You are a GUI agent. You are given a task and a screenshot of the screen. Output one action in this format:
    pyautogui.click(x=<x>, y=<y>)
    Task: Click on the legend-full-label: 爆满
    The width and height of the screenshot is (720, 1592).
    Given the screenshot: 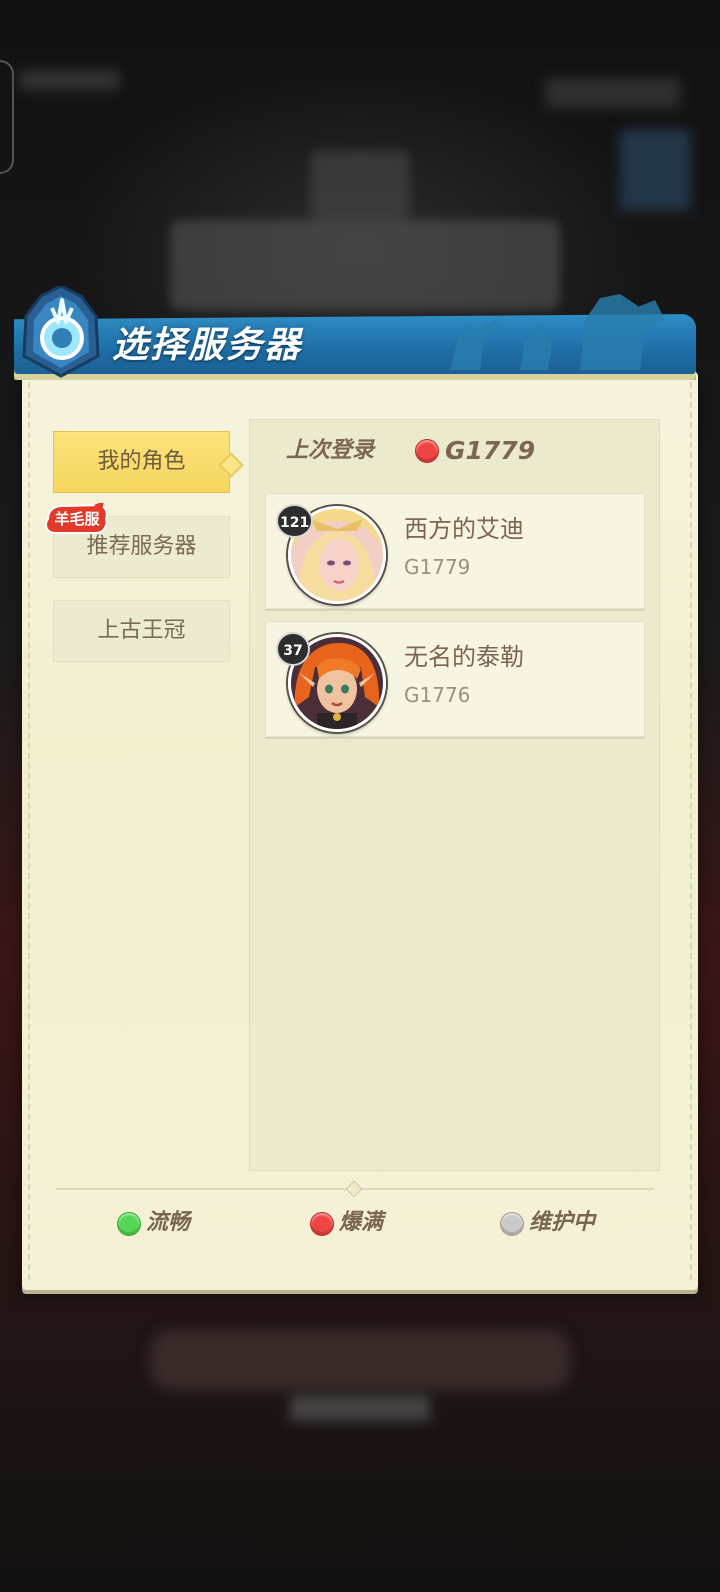 What is the action you would take?
    pyautogui.click(x=361, y=1222)
    